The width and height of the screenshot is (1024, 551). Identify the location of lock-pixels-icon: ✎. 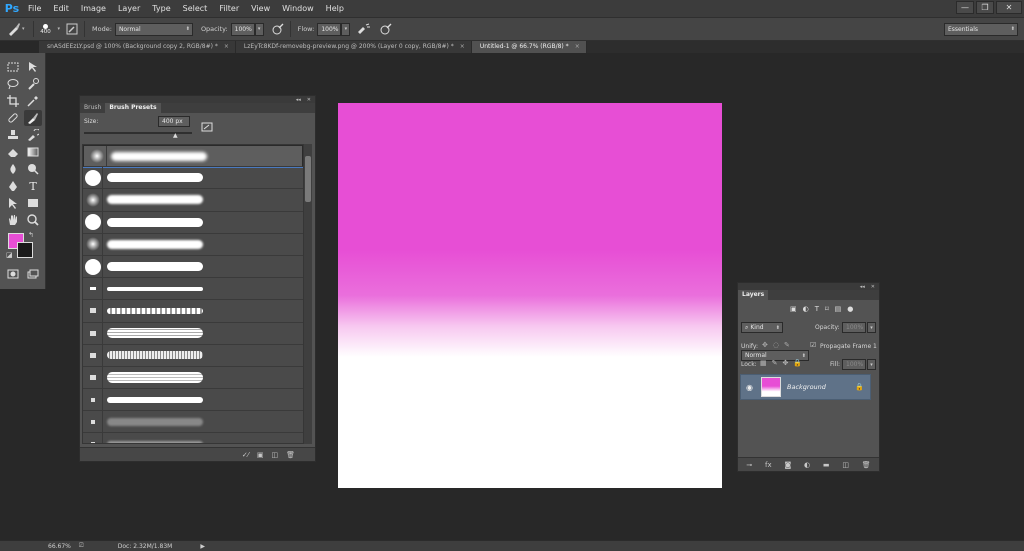
(775, 363).